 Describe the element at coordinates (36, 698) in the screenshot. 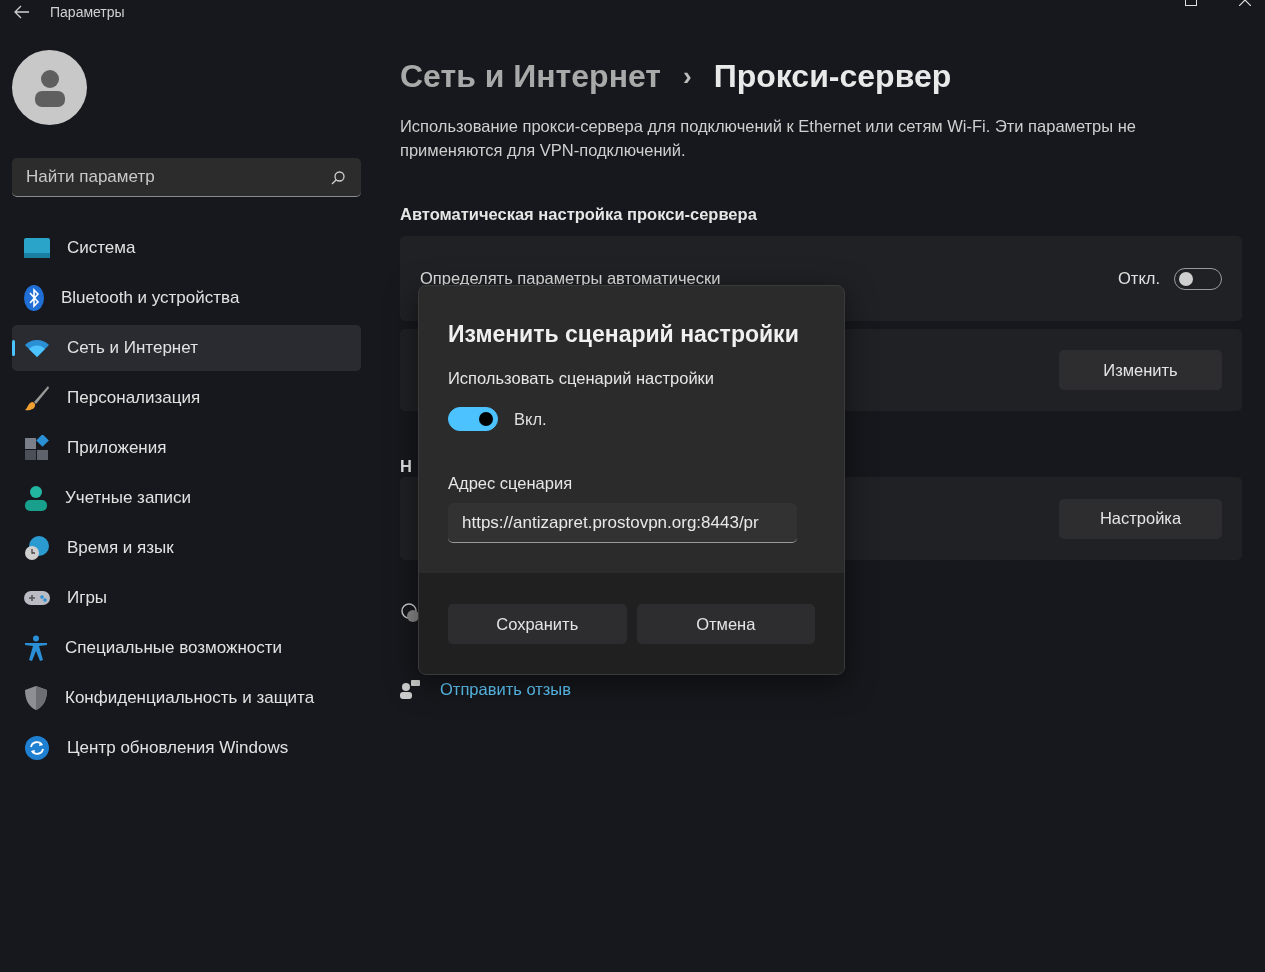

I see `shield-icon` at that location.